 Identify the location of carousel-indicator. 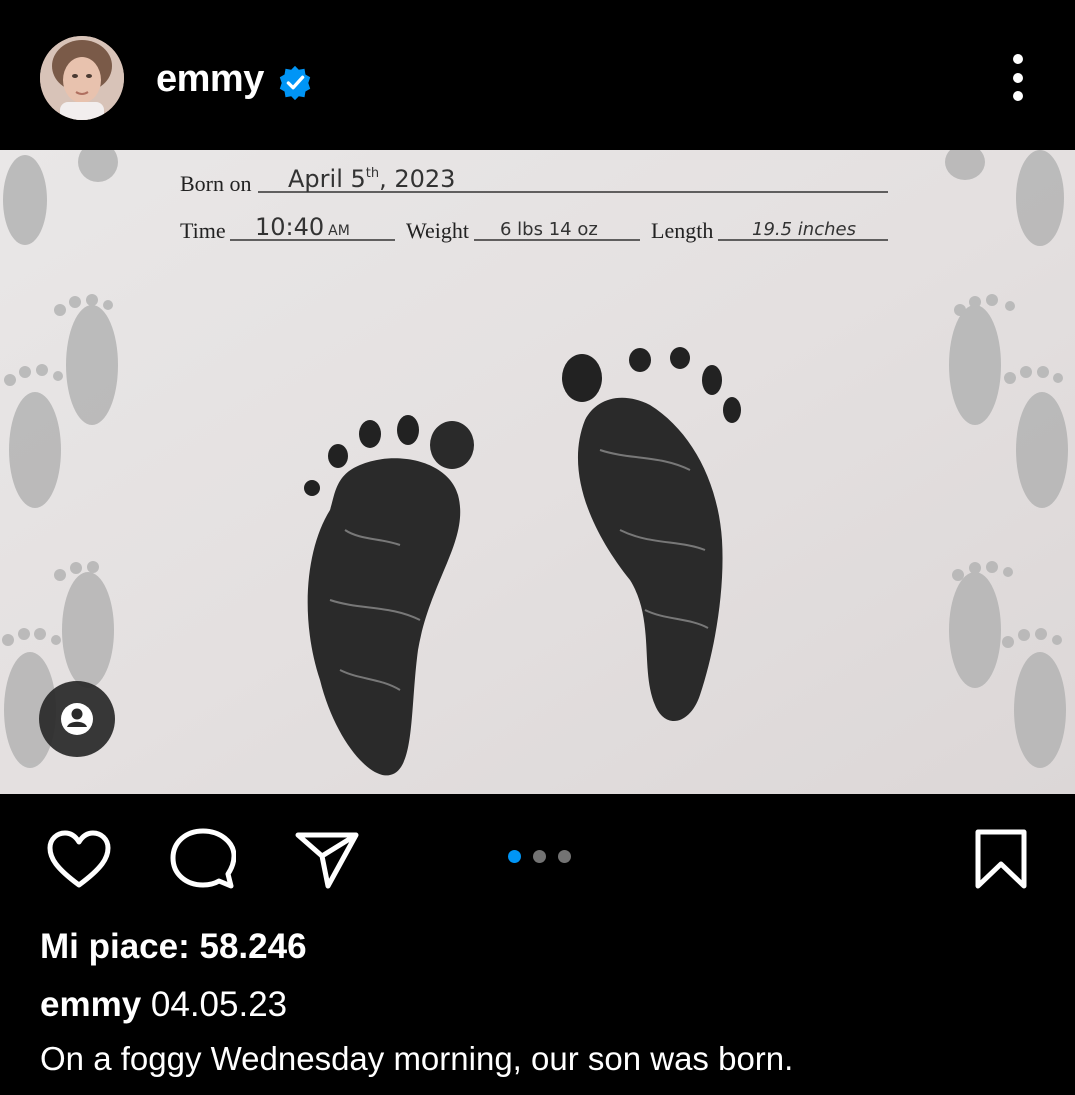
(540, 857).